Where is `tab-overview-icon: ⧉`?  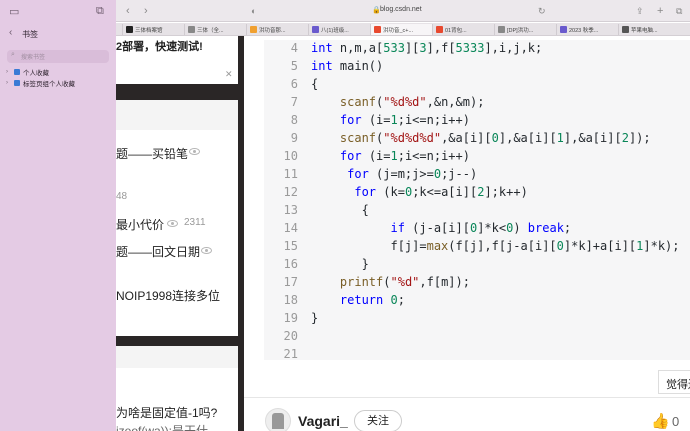 tab-overview-icon: ⧉ is located at coordinates (679, 11).